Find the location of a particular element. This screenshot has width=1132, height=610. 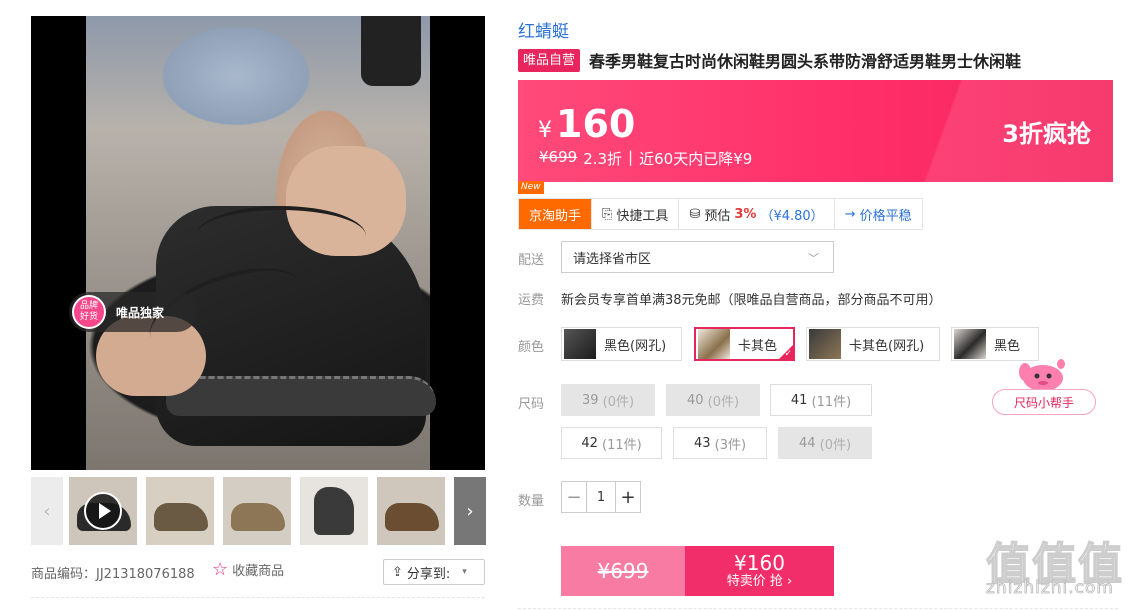

price-details: ¥699 2.3折 | 近60天内已降¥9 is located at coordinates (645, 158).